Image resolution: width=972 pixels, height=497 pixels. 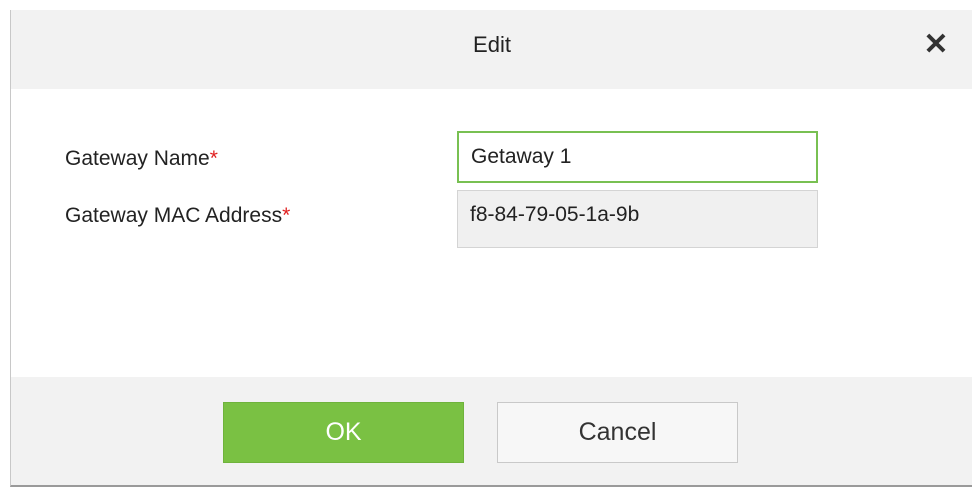 What do you see at coordinates (137, 158) in the screenshot?
I see `gateway-name-label-text: Gateway Name` at bounding box center [137, 158].